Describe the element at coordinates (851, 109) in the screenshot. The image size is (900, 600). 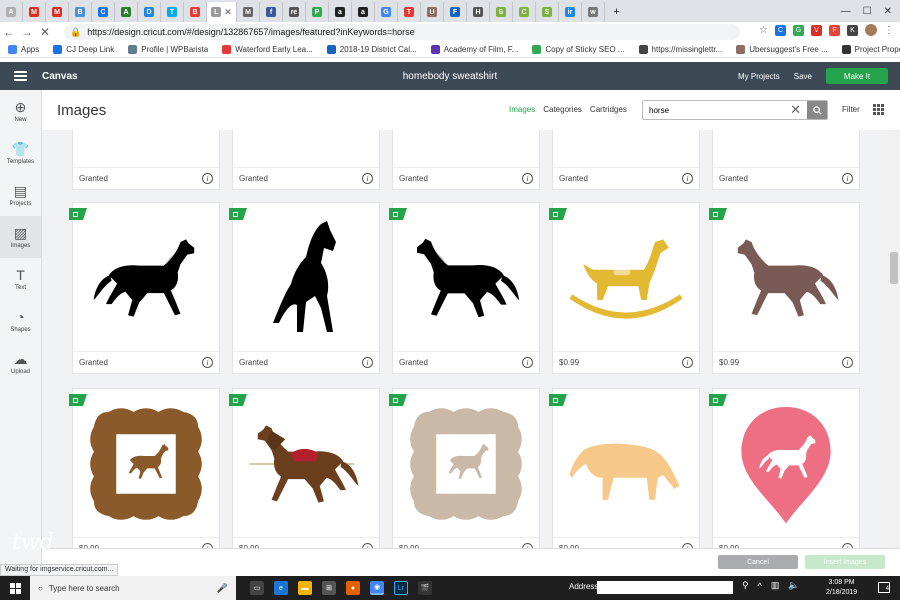
I see `filter-button: Filter` at that location.